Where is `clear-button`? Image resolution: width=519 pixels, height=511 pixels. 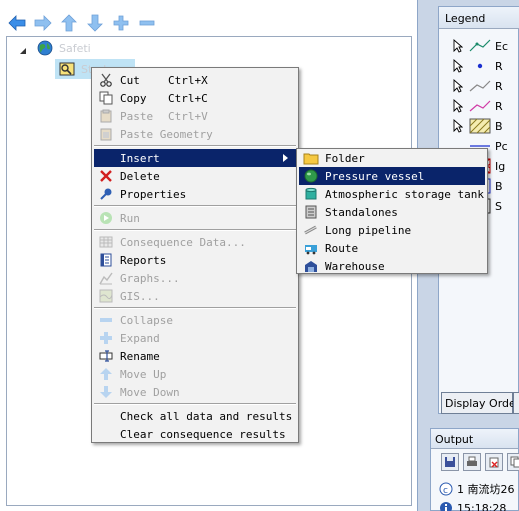
clear-button is located at coordinates (494, 462).